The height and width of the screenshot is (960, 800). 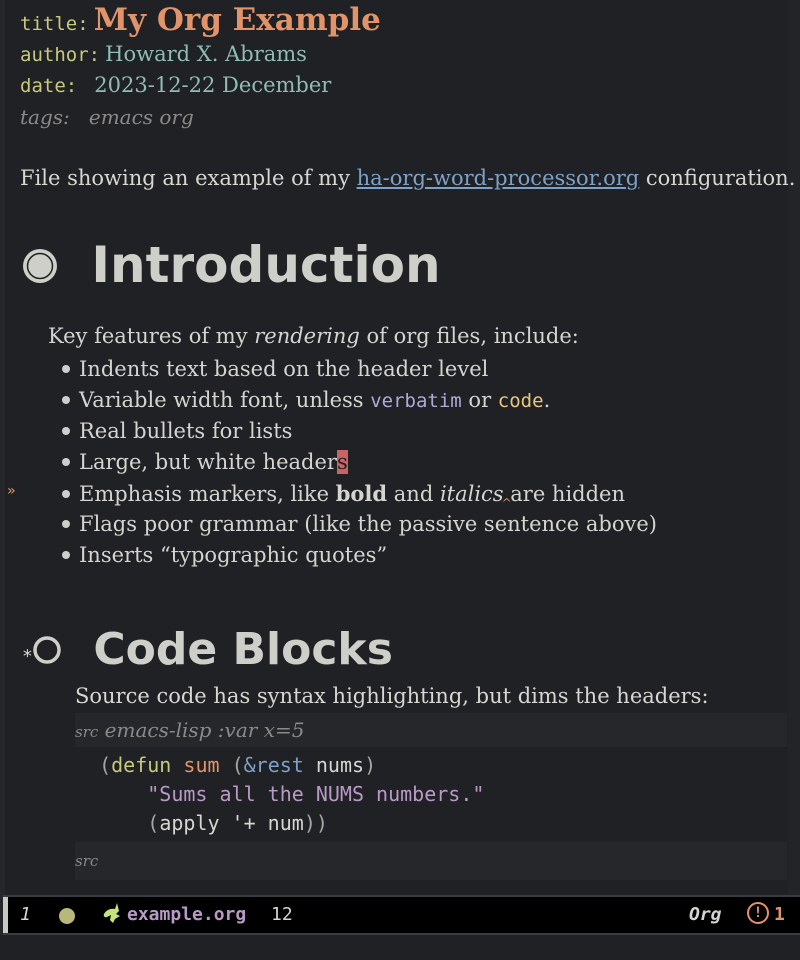 I want to click on unicorn-icon, so click(x=111, y=915).